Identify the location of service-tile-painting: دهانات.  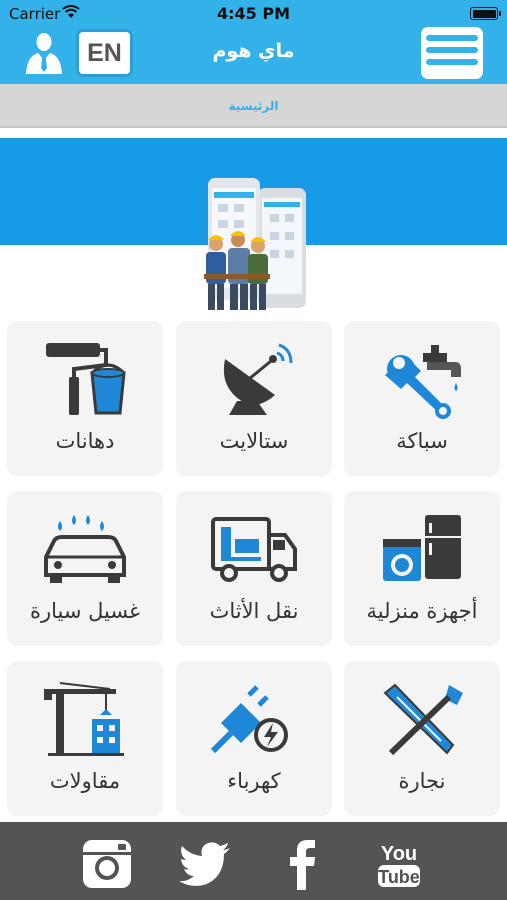
(85, 398).